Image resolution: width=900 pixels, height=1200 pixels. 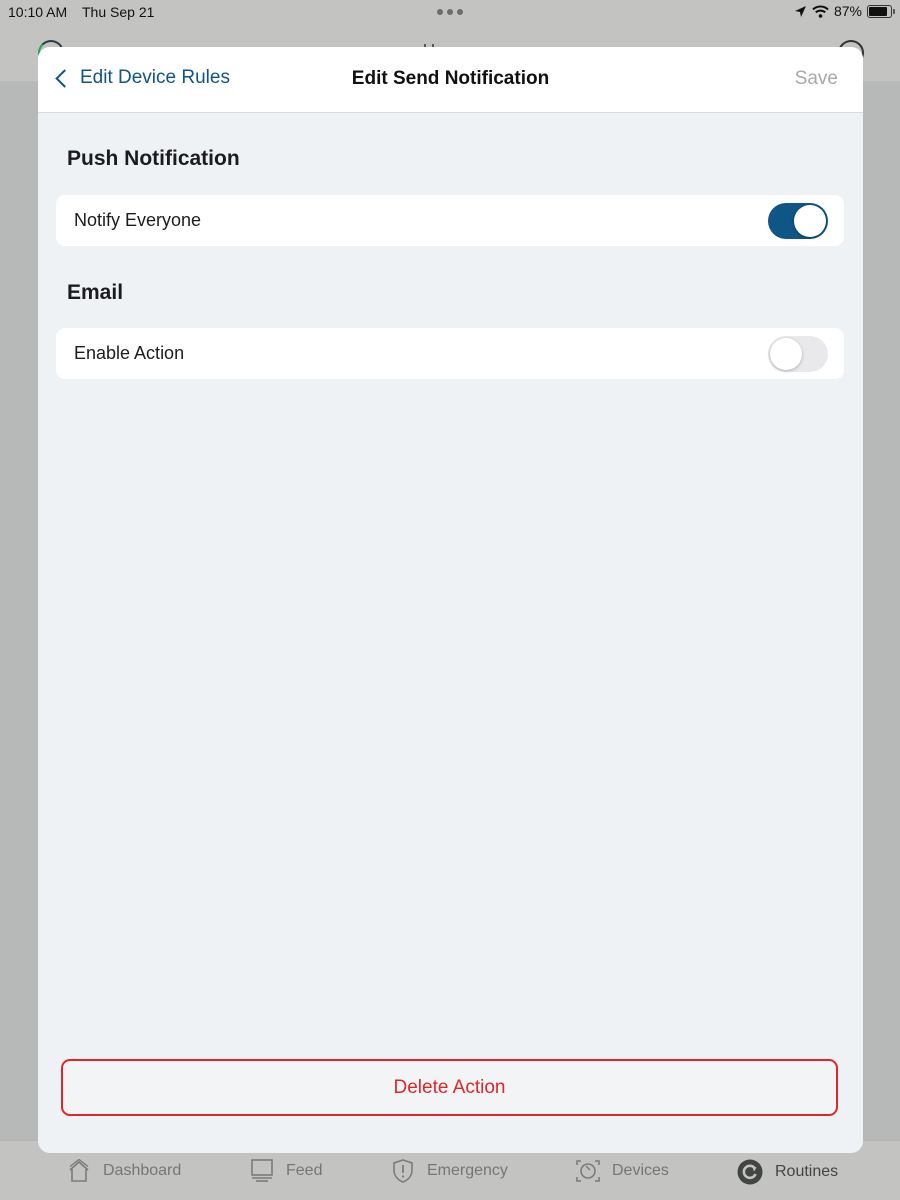 I want to click on row-enable-action: Enable Action, so click(x=450, y=353).